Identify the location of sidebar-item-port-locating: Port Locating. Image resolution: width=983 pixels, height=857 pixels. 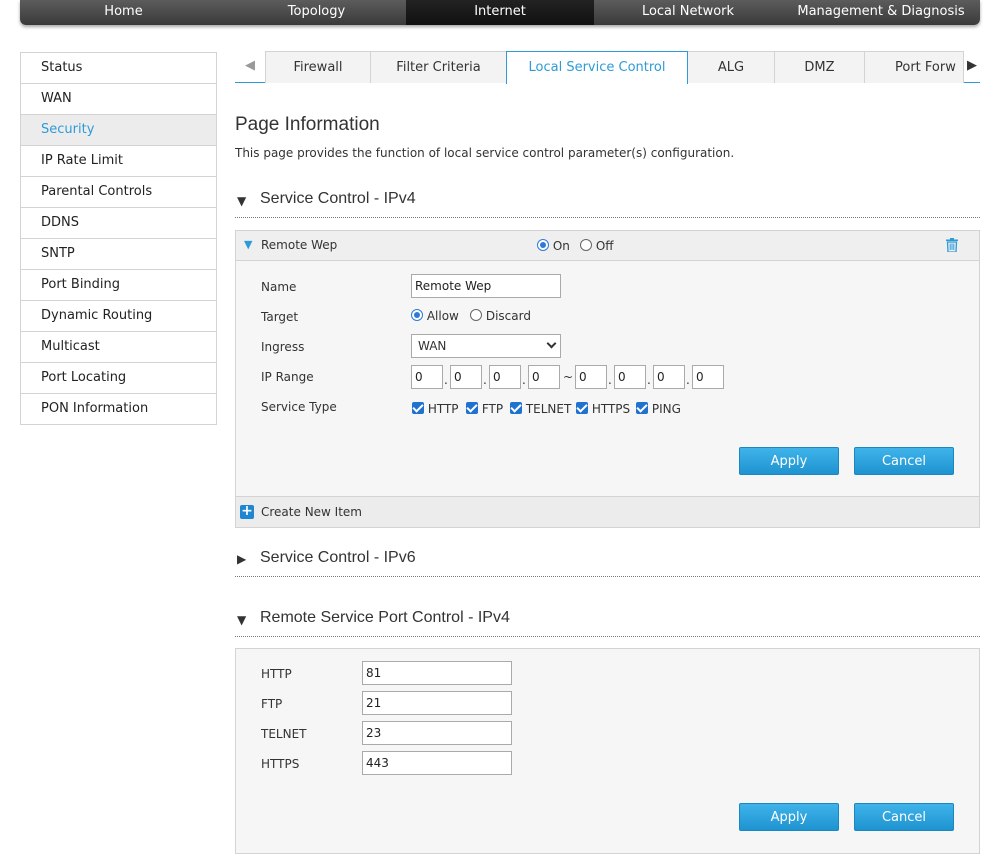
(118, 378).